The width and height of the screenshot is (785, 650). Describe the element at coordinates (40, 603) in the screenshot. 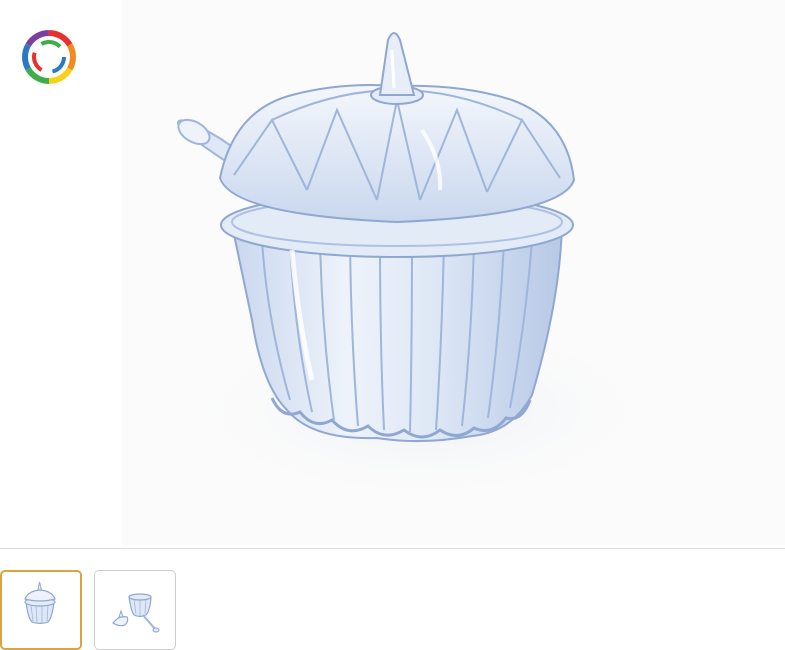

I see `sugar-bowl-thumbnail-icon` at that location.